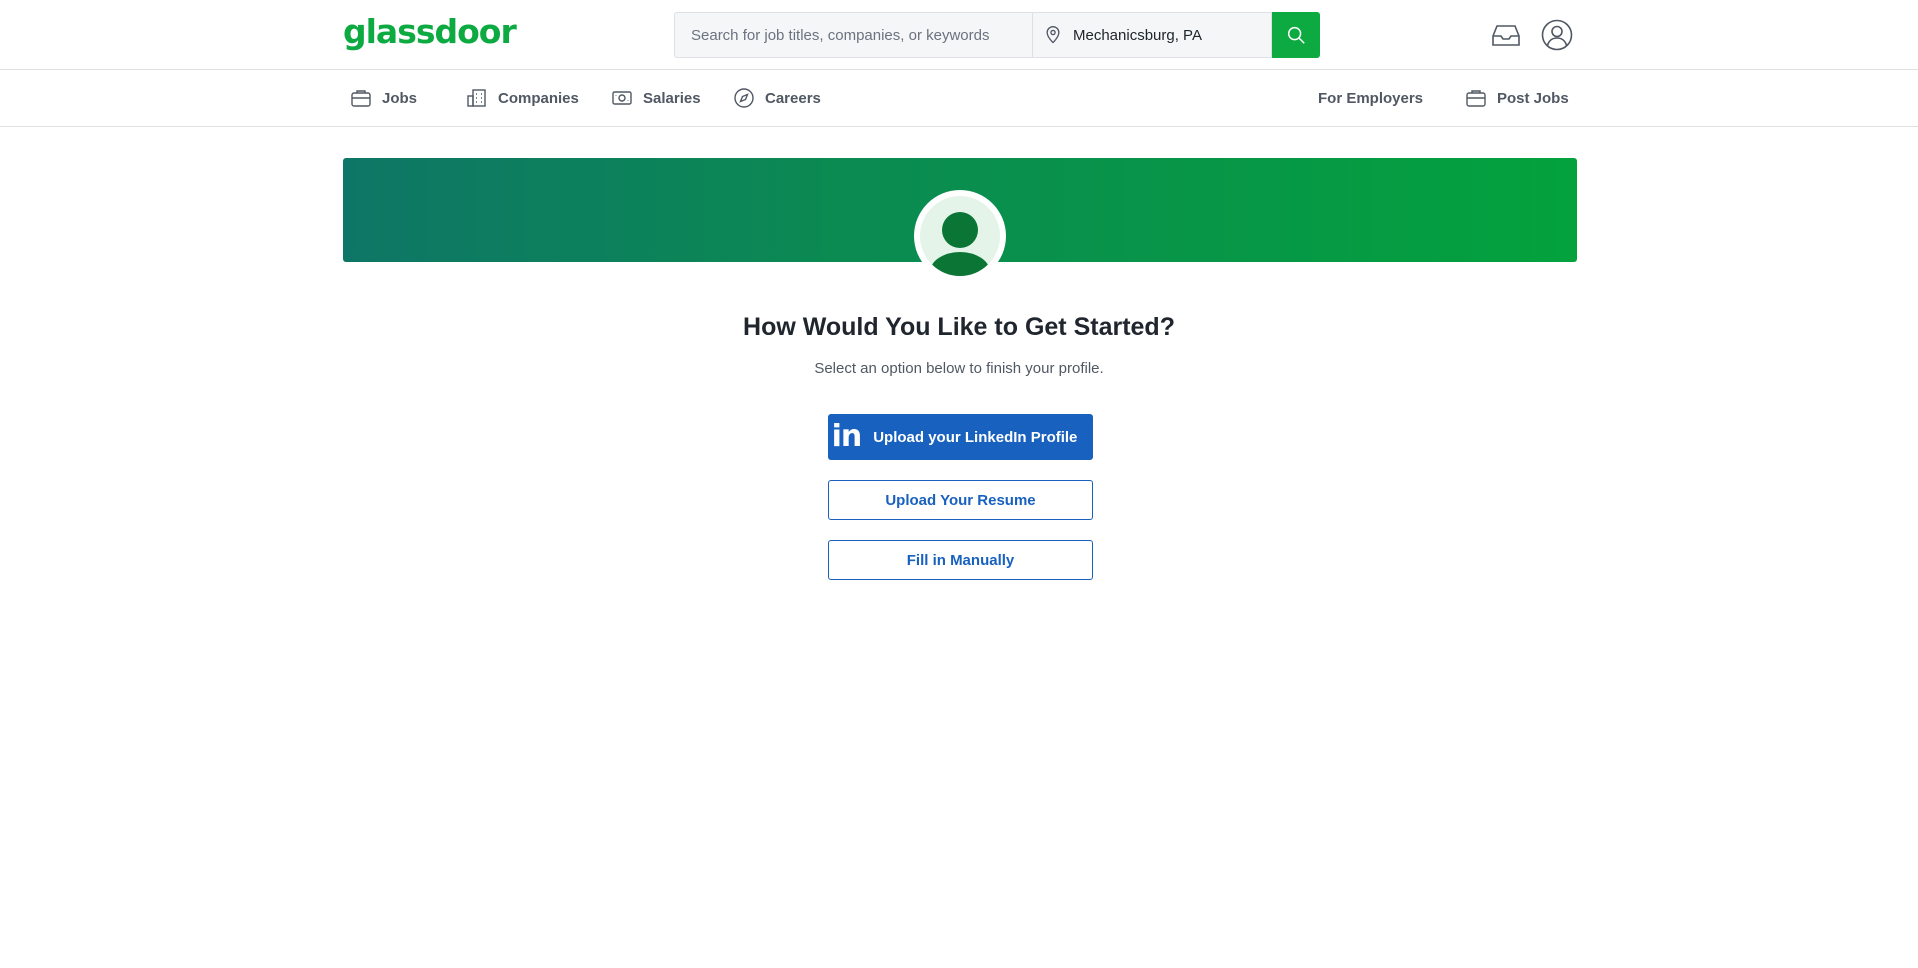 This screenshot has height=968, width=1918. What do you see at coordinates (1168, 35) in the screenshot?
I see `location-input` at bounding box center [1168, 35].